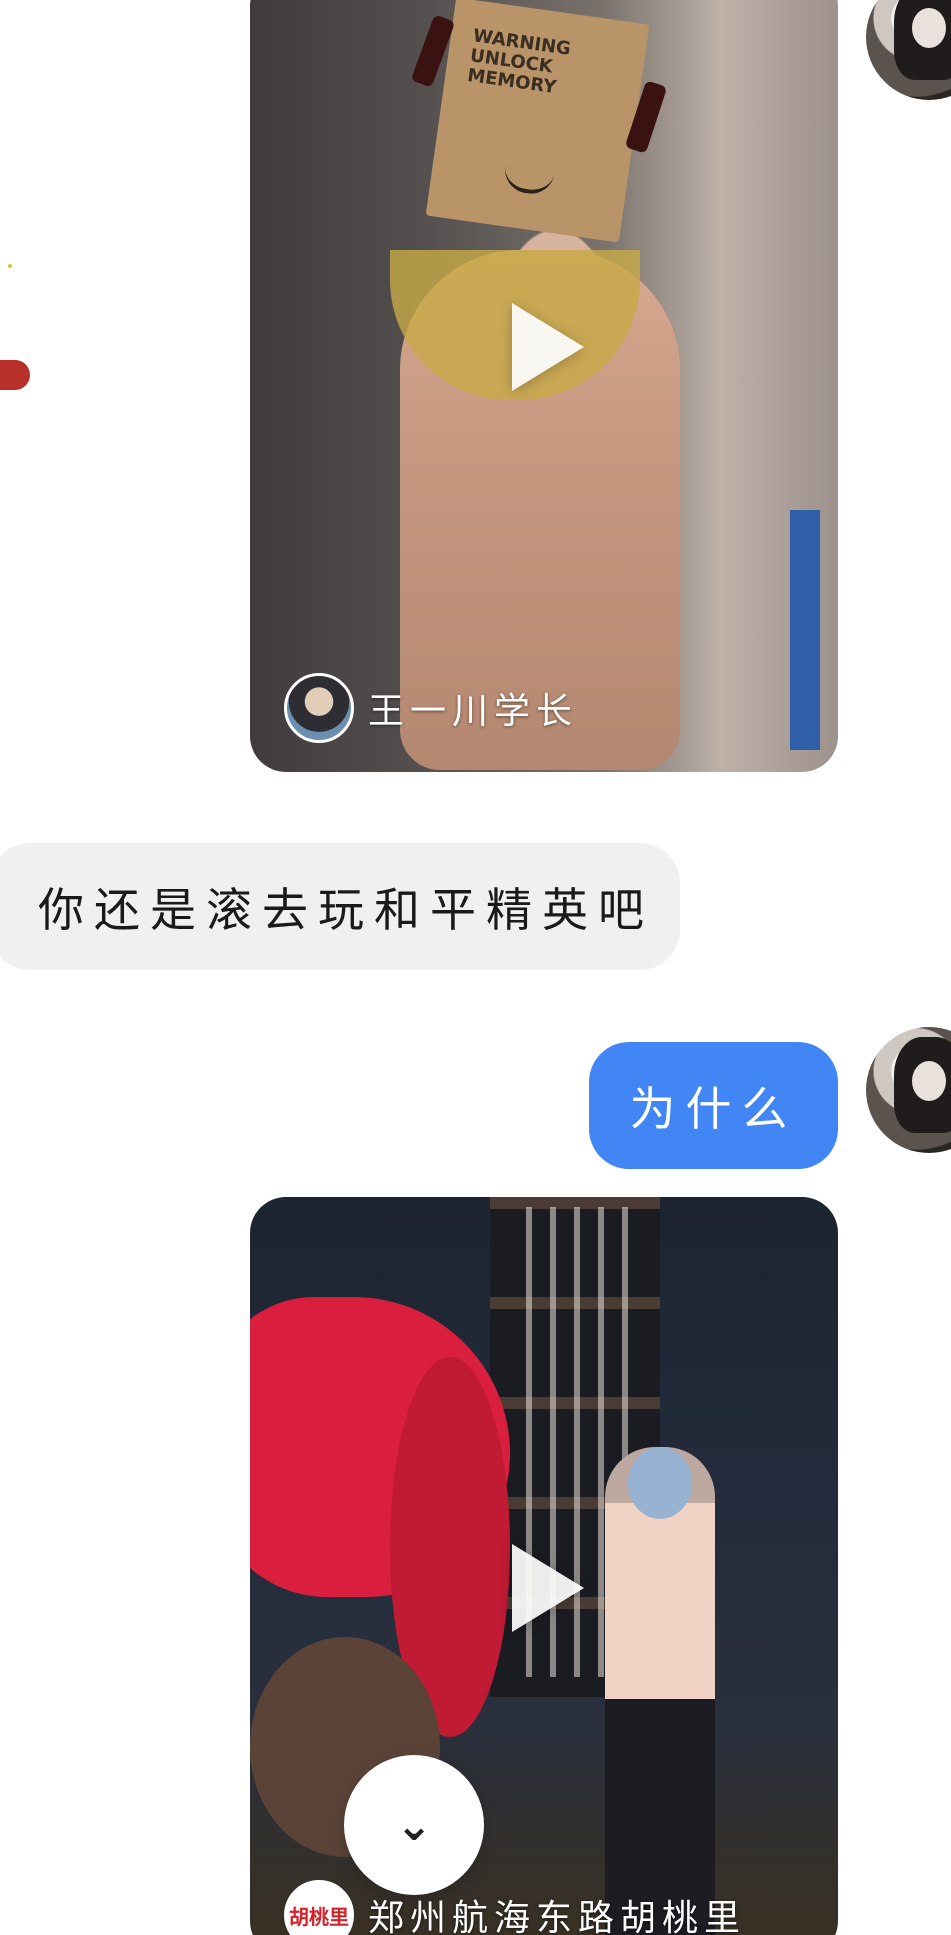 This screenshot has width=951, height=1935. I want to click on video-thumbnail-banner, so click(805, 630).